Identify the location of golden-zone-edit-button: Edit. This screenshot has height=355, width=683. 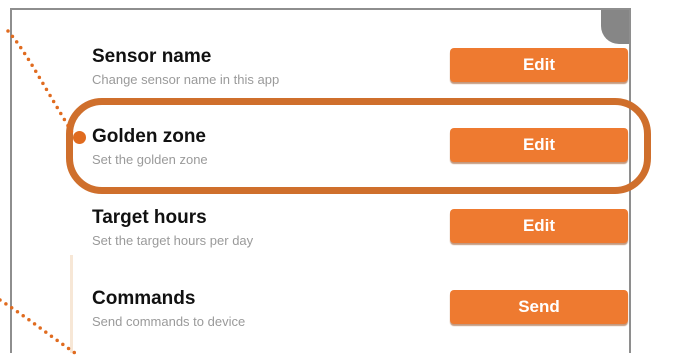
(539, 145).